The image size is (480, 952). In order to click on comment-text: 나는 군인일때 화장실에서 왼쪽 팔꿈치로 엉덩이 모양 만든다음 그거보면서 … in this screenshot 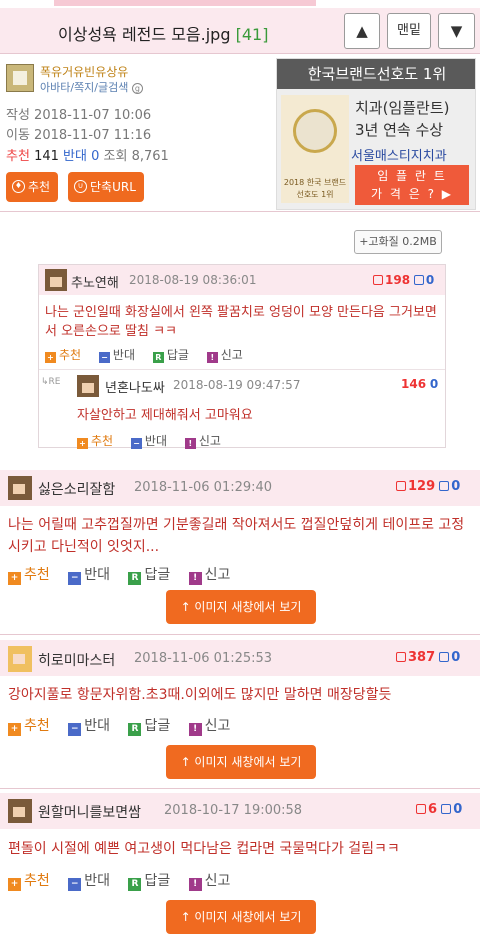, I will do `click(241, 322)`.